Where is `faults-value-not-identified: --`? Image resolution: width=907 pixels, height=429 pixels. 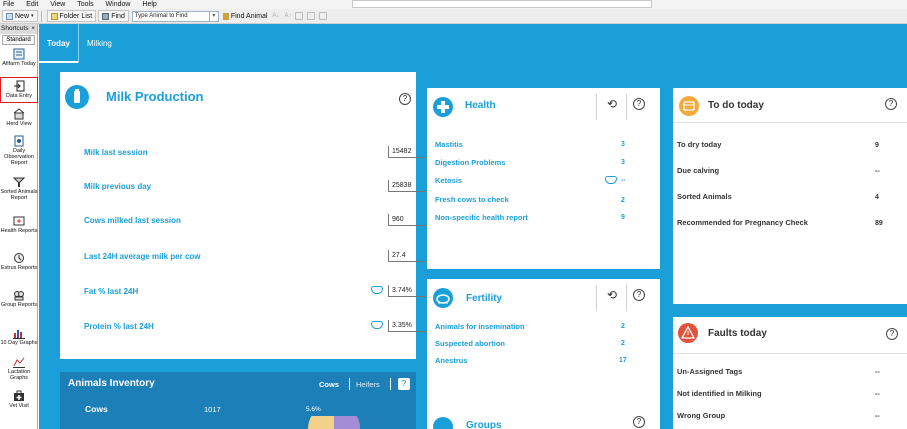 faults-value-not-identified: -- is located at coordinates (877, 394).